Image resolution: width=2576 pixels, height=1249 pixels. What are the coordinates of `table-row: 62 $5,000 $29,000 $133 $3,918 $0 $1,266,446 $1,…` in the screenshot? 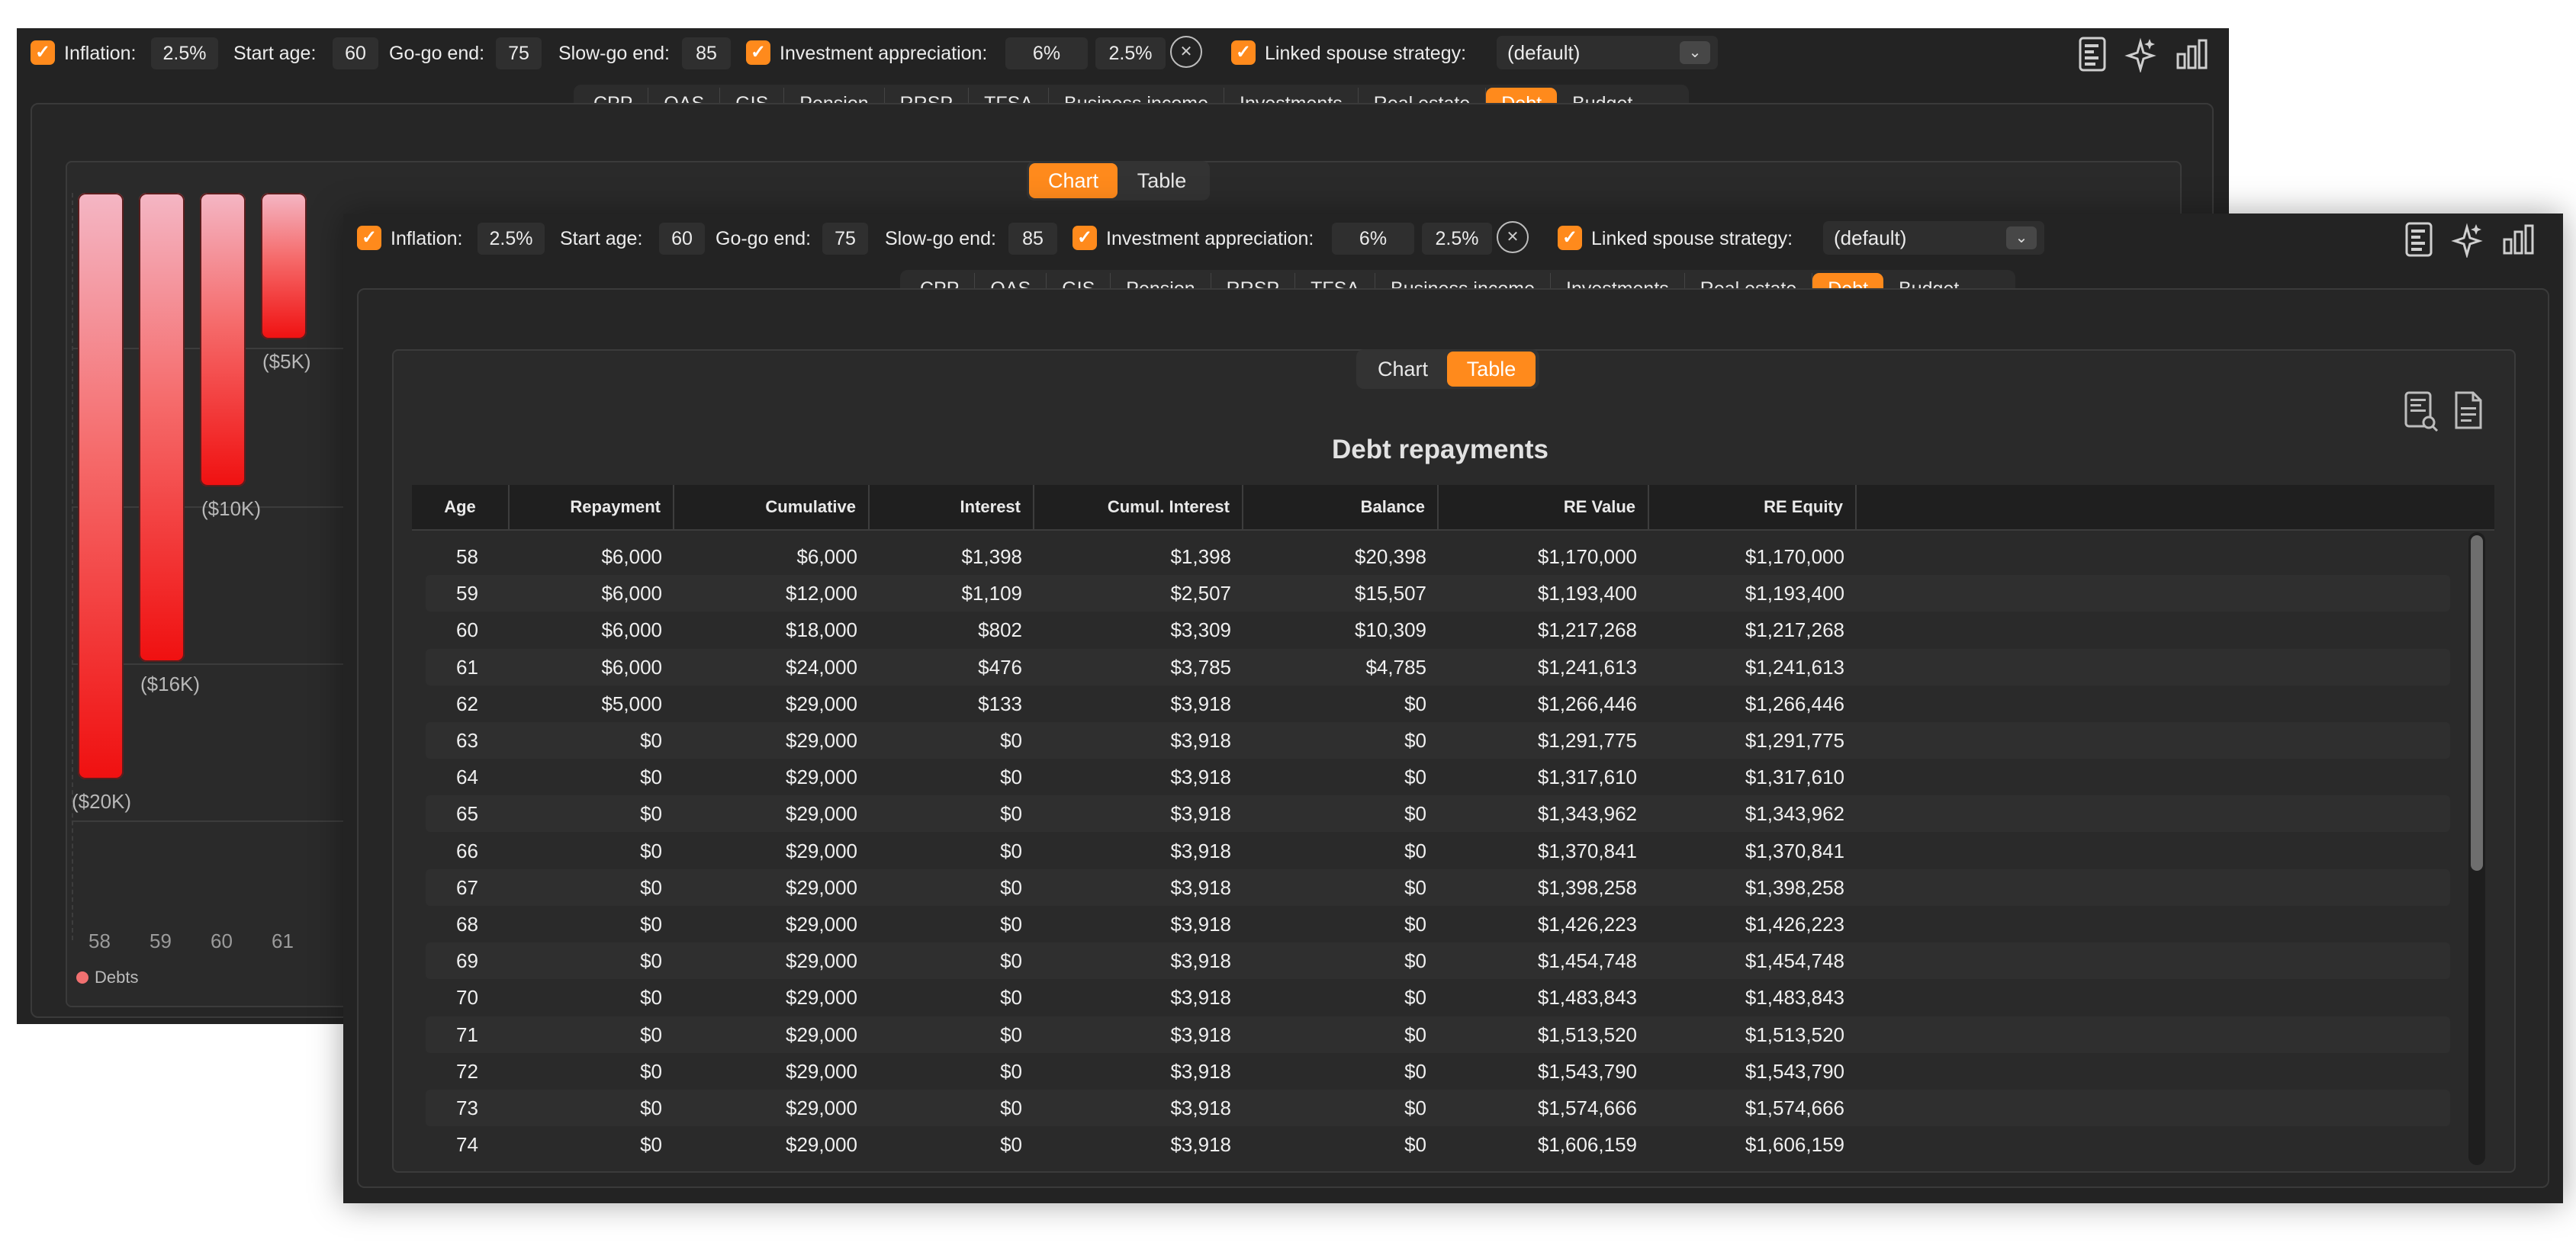 It's located at (1438, 704).